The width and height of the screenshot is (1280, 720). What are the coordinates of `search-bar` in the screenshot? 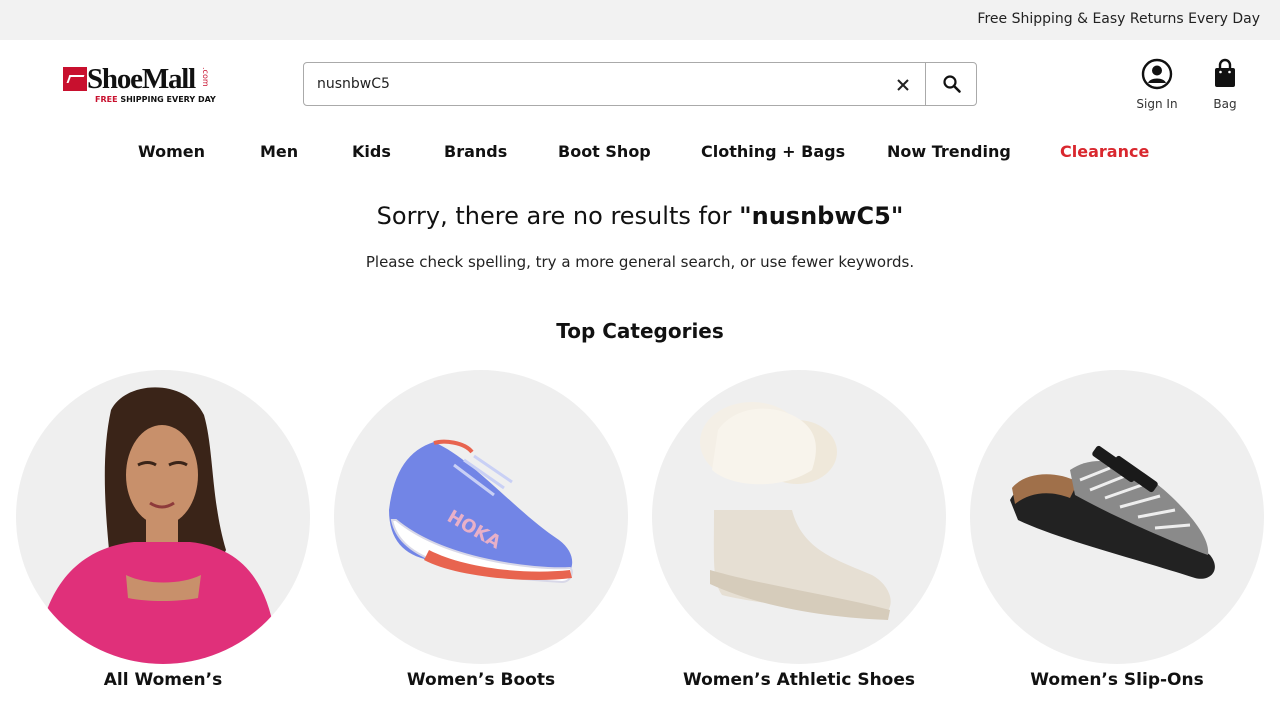 It's located at (640, 84).